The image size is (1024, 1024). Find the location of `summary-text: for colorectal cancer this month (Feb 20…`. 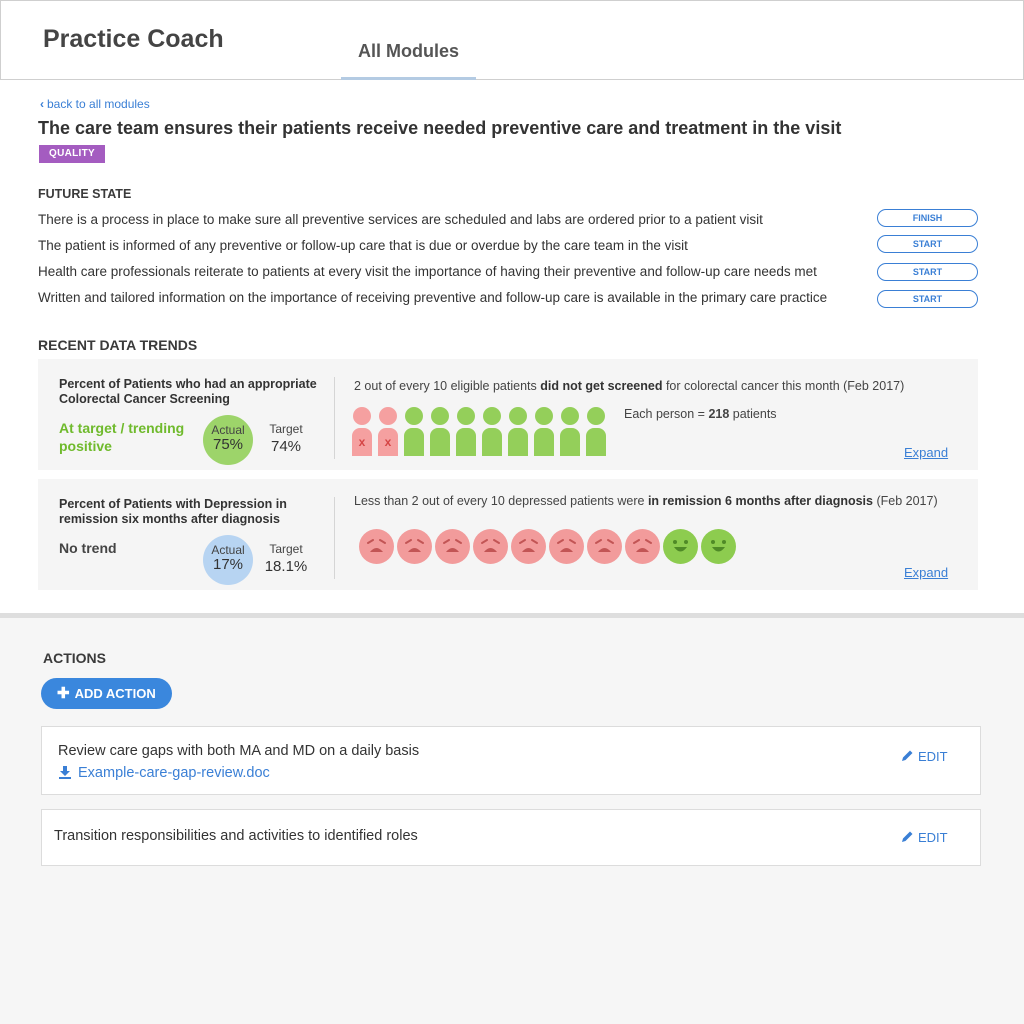

summary-text: for colorectal cancer this month (Feb 20… is located at coordinates (783, 386).